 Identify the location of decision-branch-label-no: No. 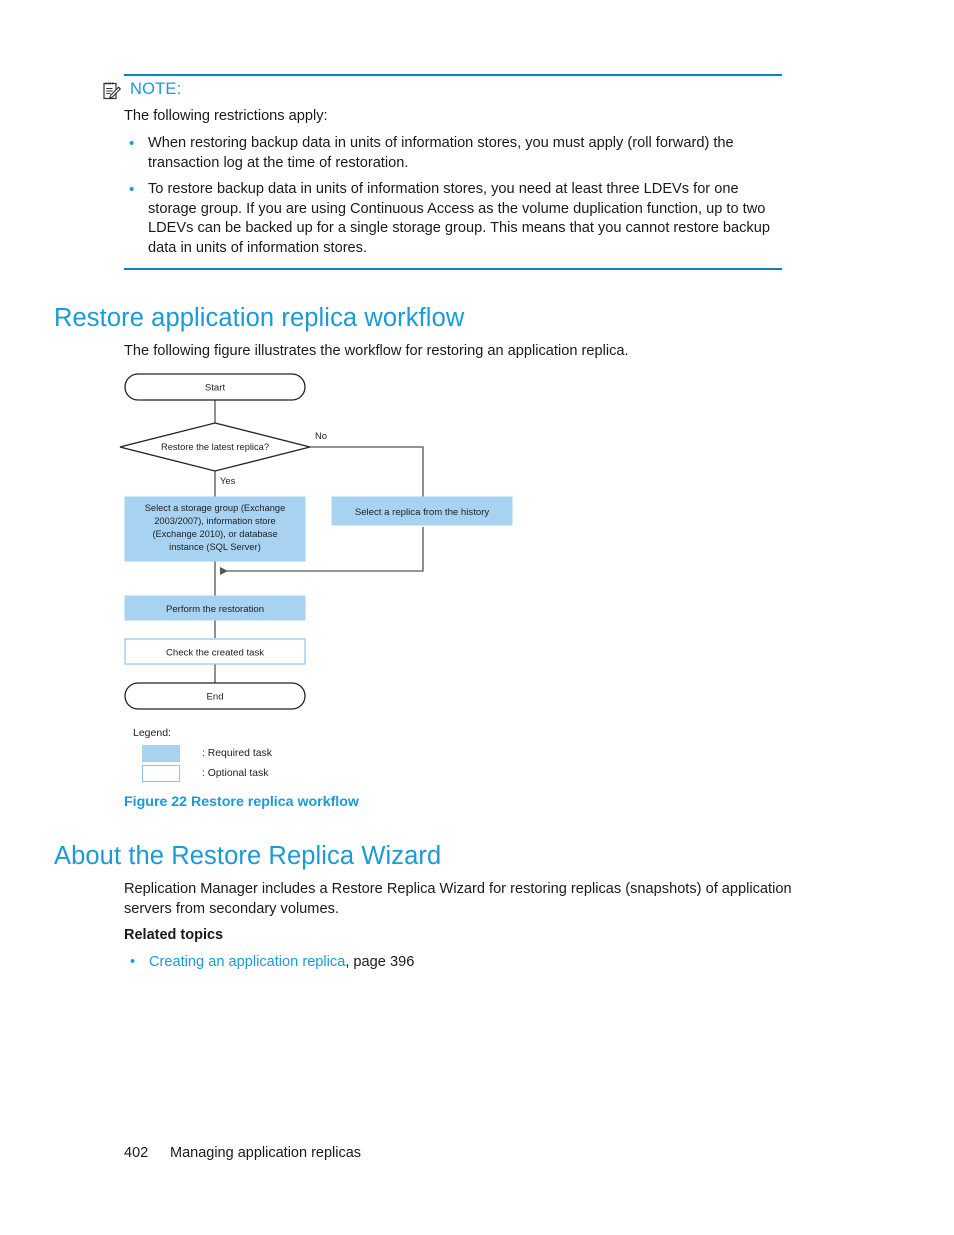
(321, 435).